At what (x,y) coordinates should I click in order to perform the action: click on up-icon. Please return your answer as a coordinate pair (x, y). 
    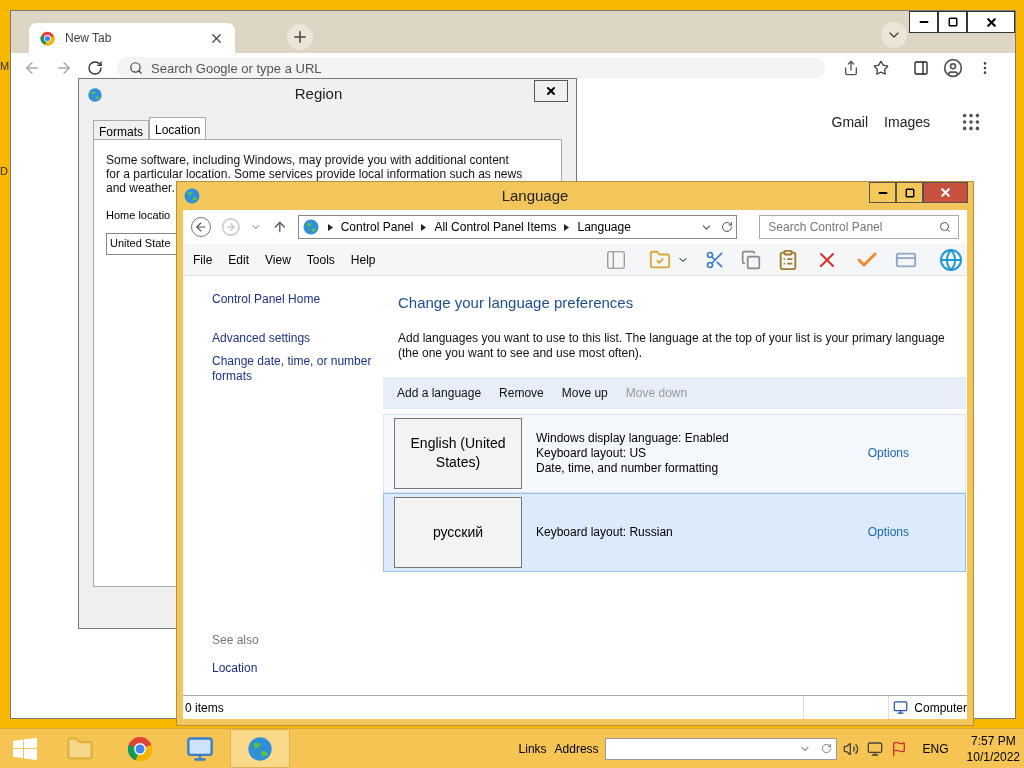
    Looking at the image, I should click on (280, 227).